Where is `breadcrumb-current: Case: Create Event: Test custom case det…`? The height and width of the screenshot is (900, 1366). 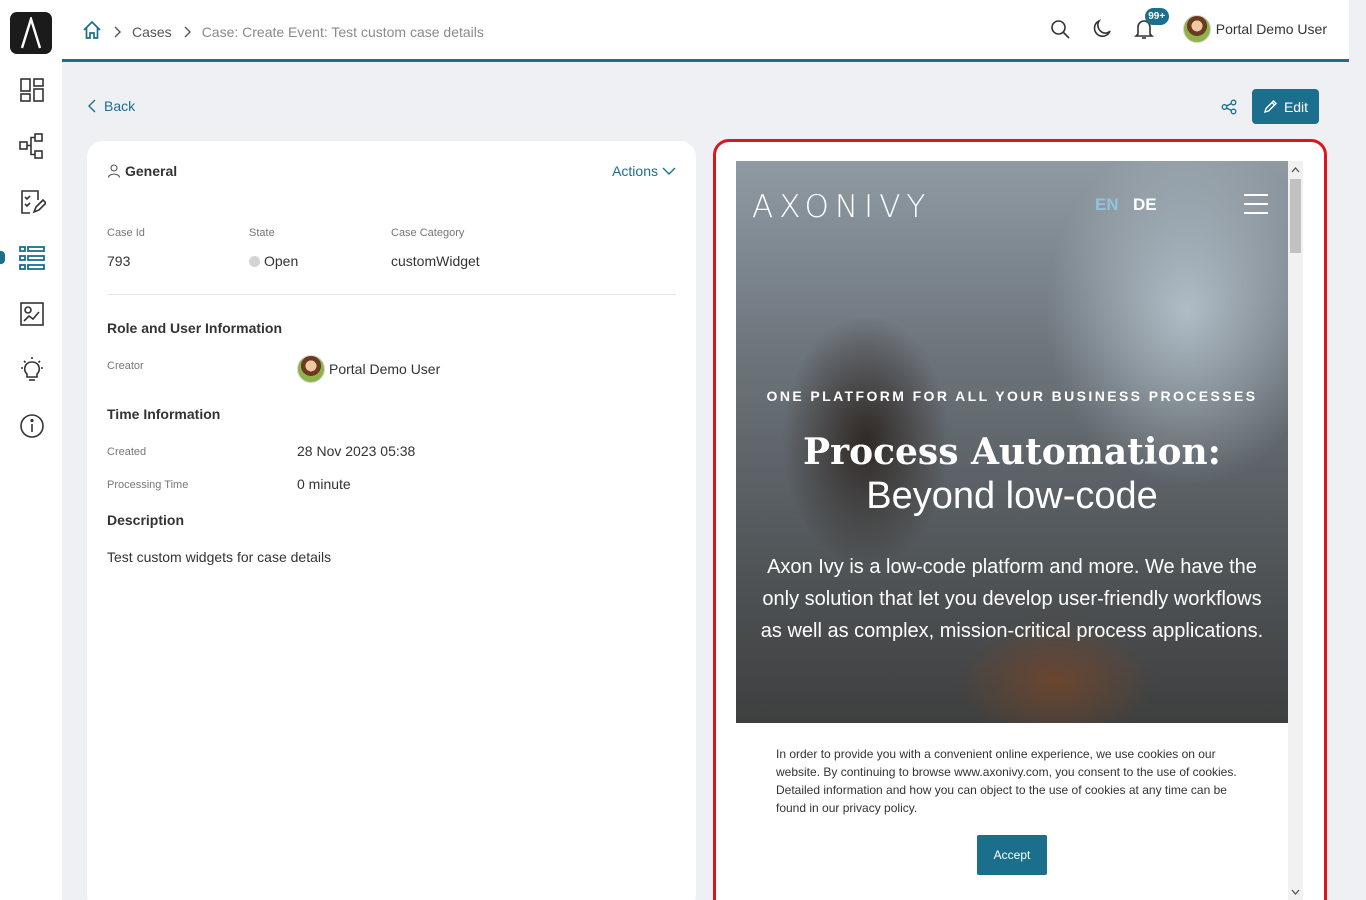
breadcrumb-current: Case: Create Event: Test custom case det… is located at coordinates (342, 31).